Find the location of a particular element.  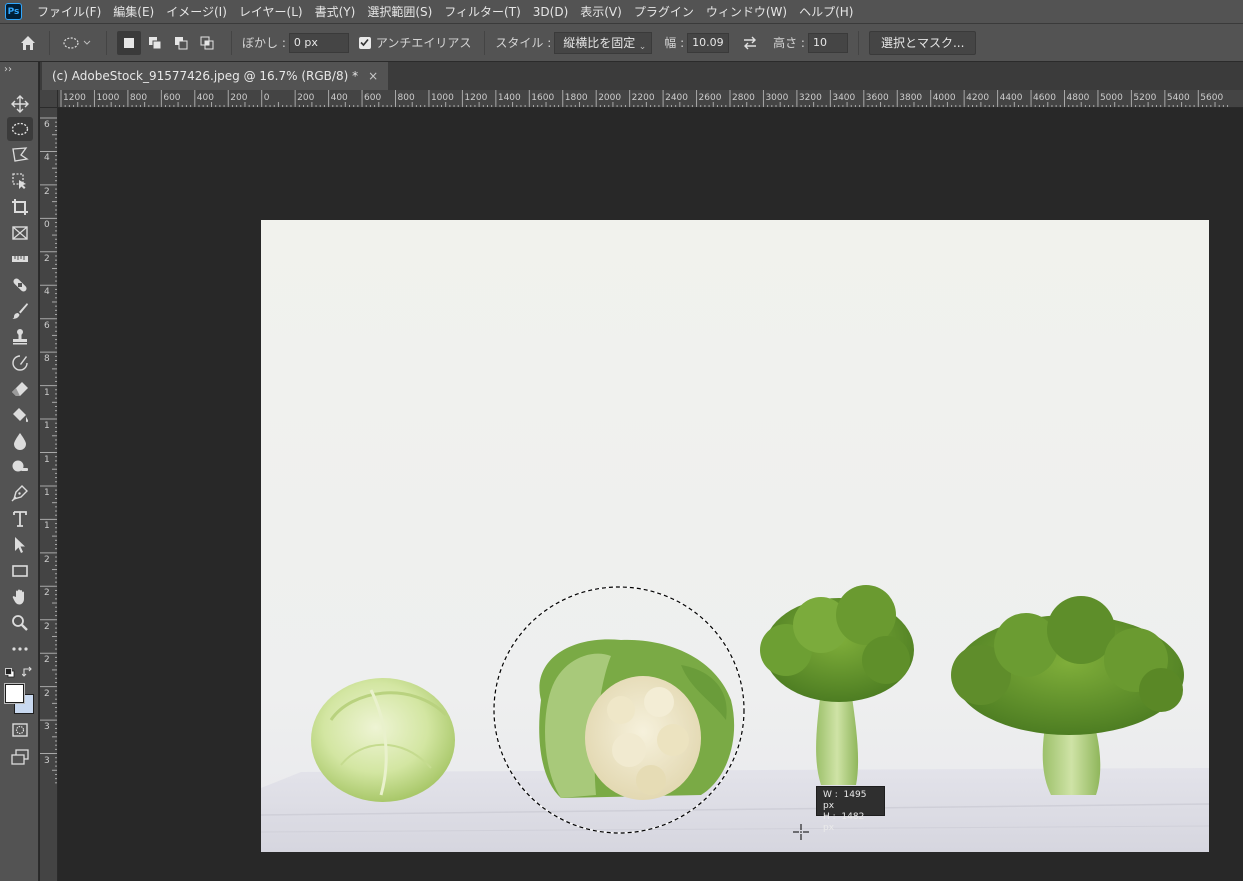

paint-bucket-tool is located at coordinates (20, 415).